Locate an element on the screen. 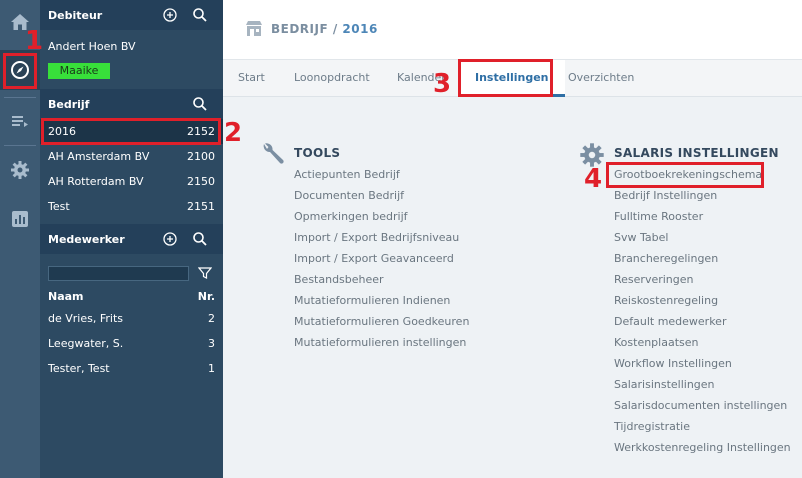  annotation-number: 4 is located at coordinates (593, 179).